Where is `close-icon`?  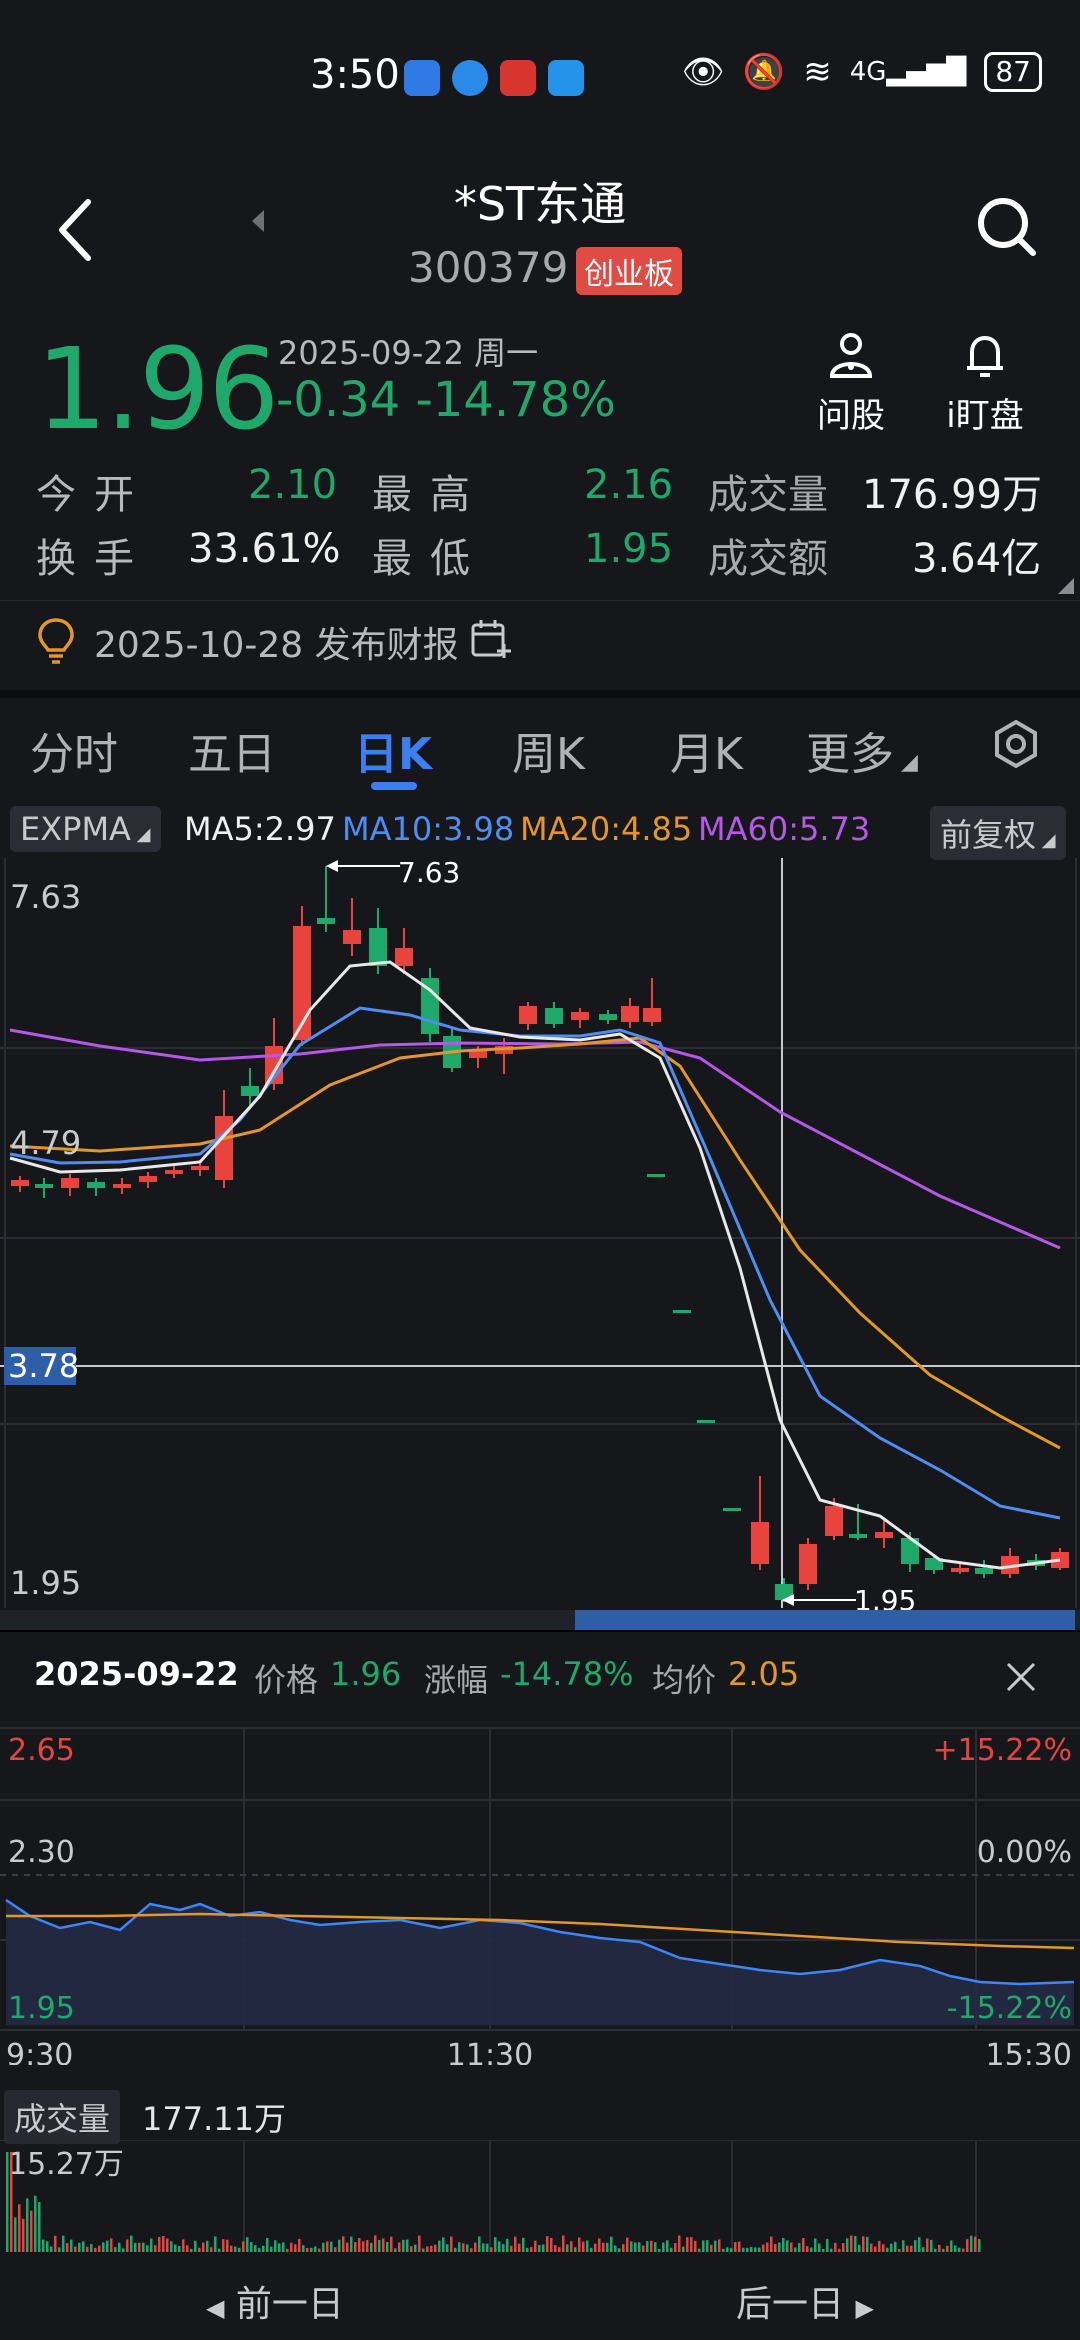
close-icon is located at coordinates (1021, 1677).